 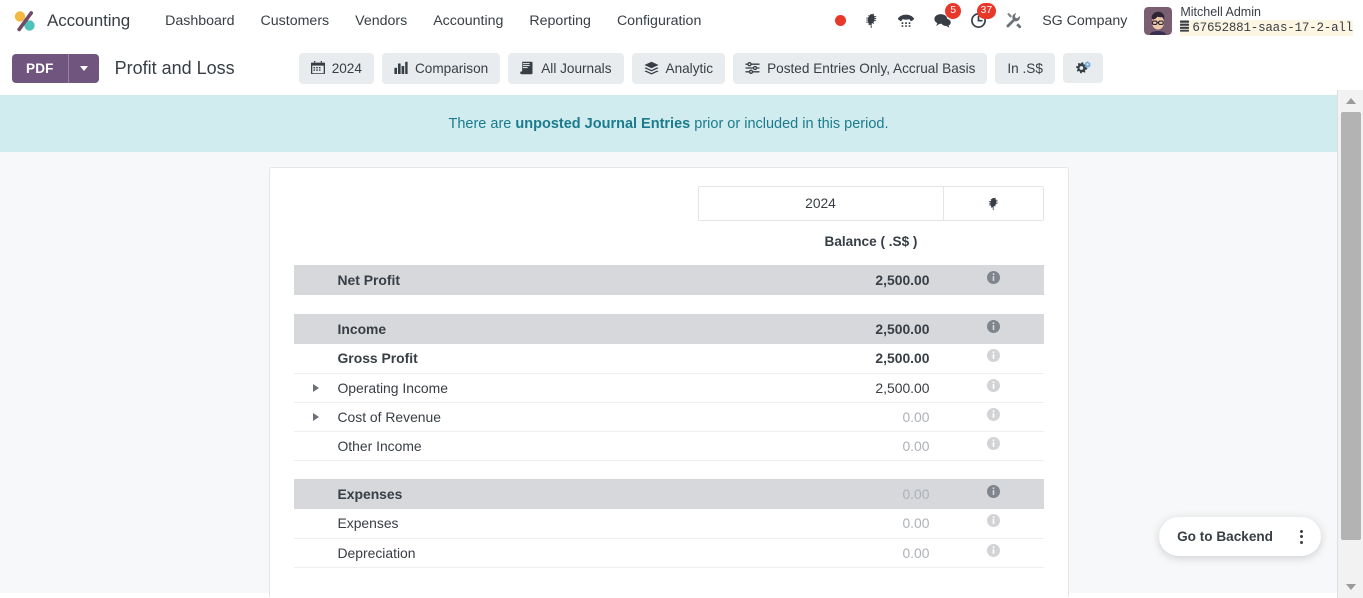 What do you see at coordinates (669, 203) in the screenshot?
I see `report-column-headers: 2024` at bounding box center [669, 203].